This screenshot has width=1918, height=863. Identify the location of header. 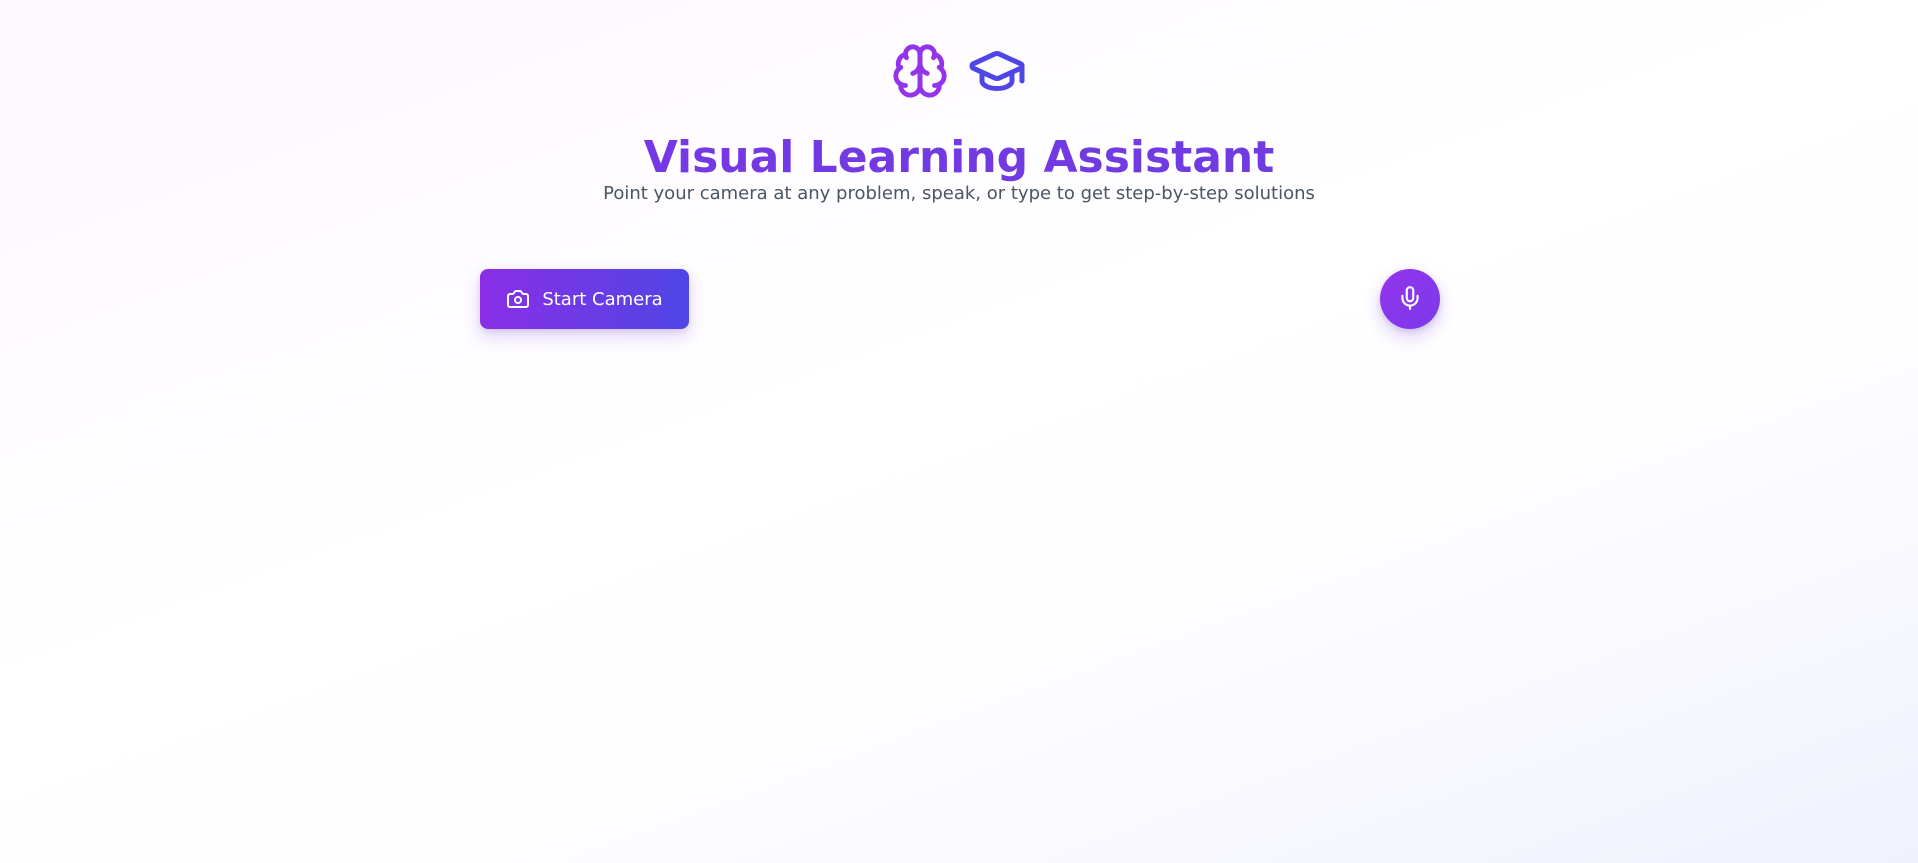
(959, 71).